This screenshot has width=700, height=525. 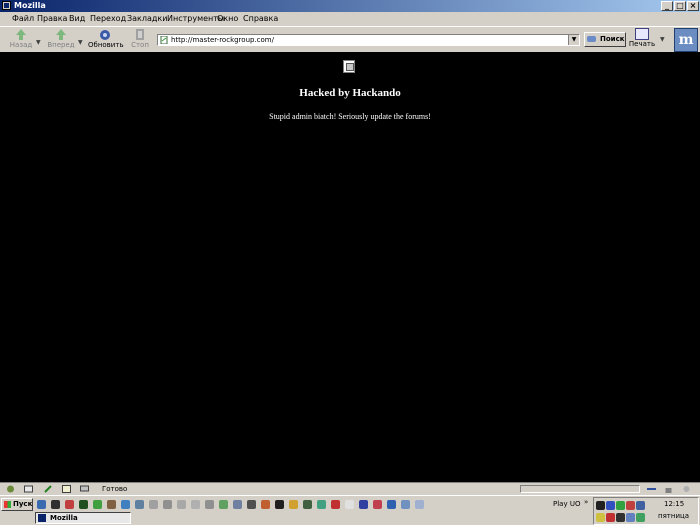 What do you see at coordinates (350, 488) in the screenshot?
I see `status-bar: Готово` at bounding box center [350, 488].